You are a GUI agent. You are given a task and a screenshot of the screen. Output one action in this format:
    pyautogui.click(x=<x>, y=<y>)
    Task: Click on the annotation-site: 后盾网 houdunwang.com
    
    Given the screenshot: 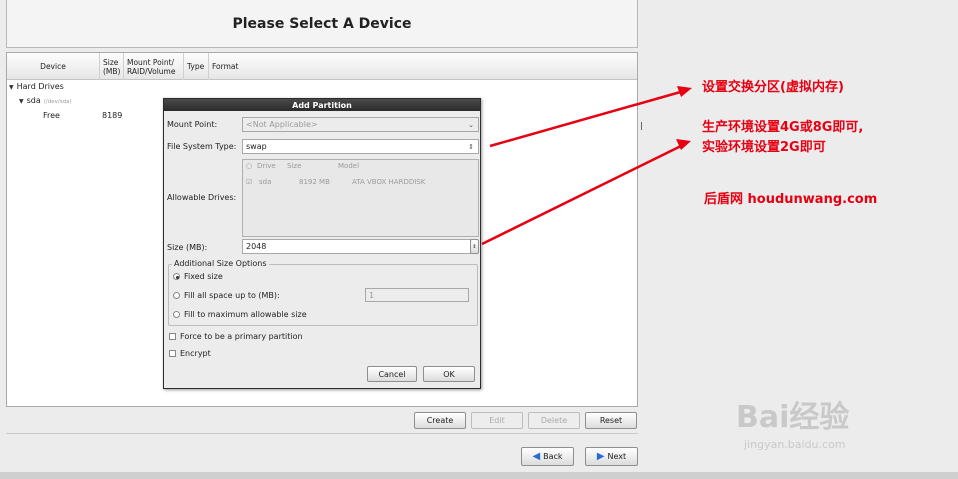 What is the action you would take?
    pyautogui.click(x=791, y=199)
    